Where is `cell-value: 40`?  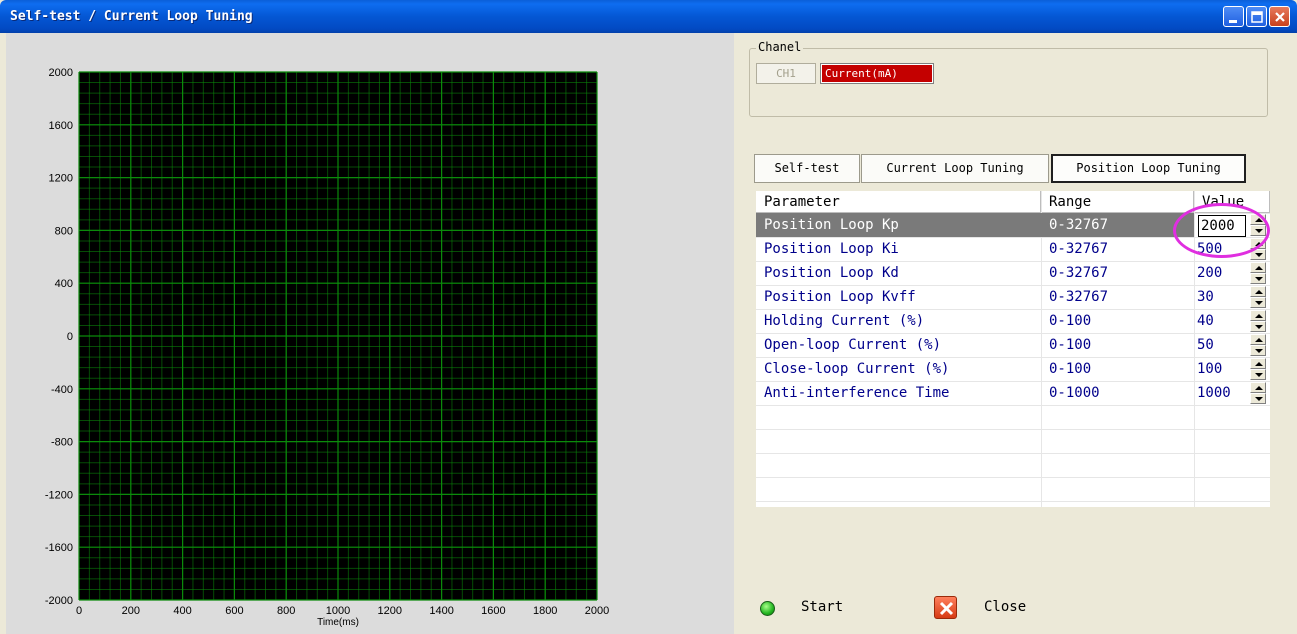 cell-value: 40 is located at coordinates (1222, 321).